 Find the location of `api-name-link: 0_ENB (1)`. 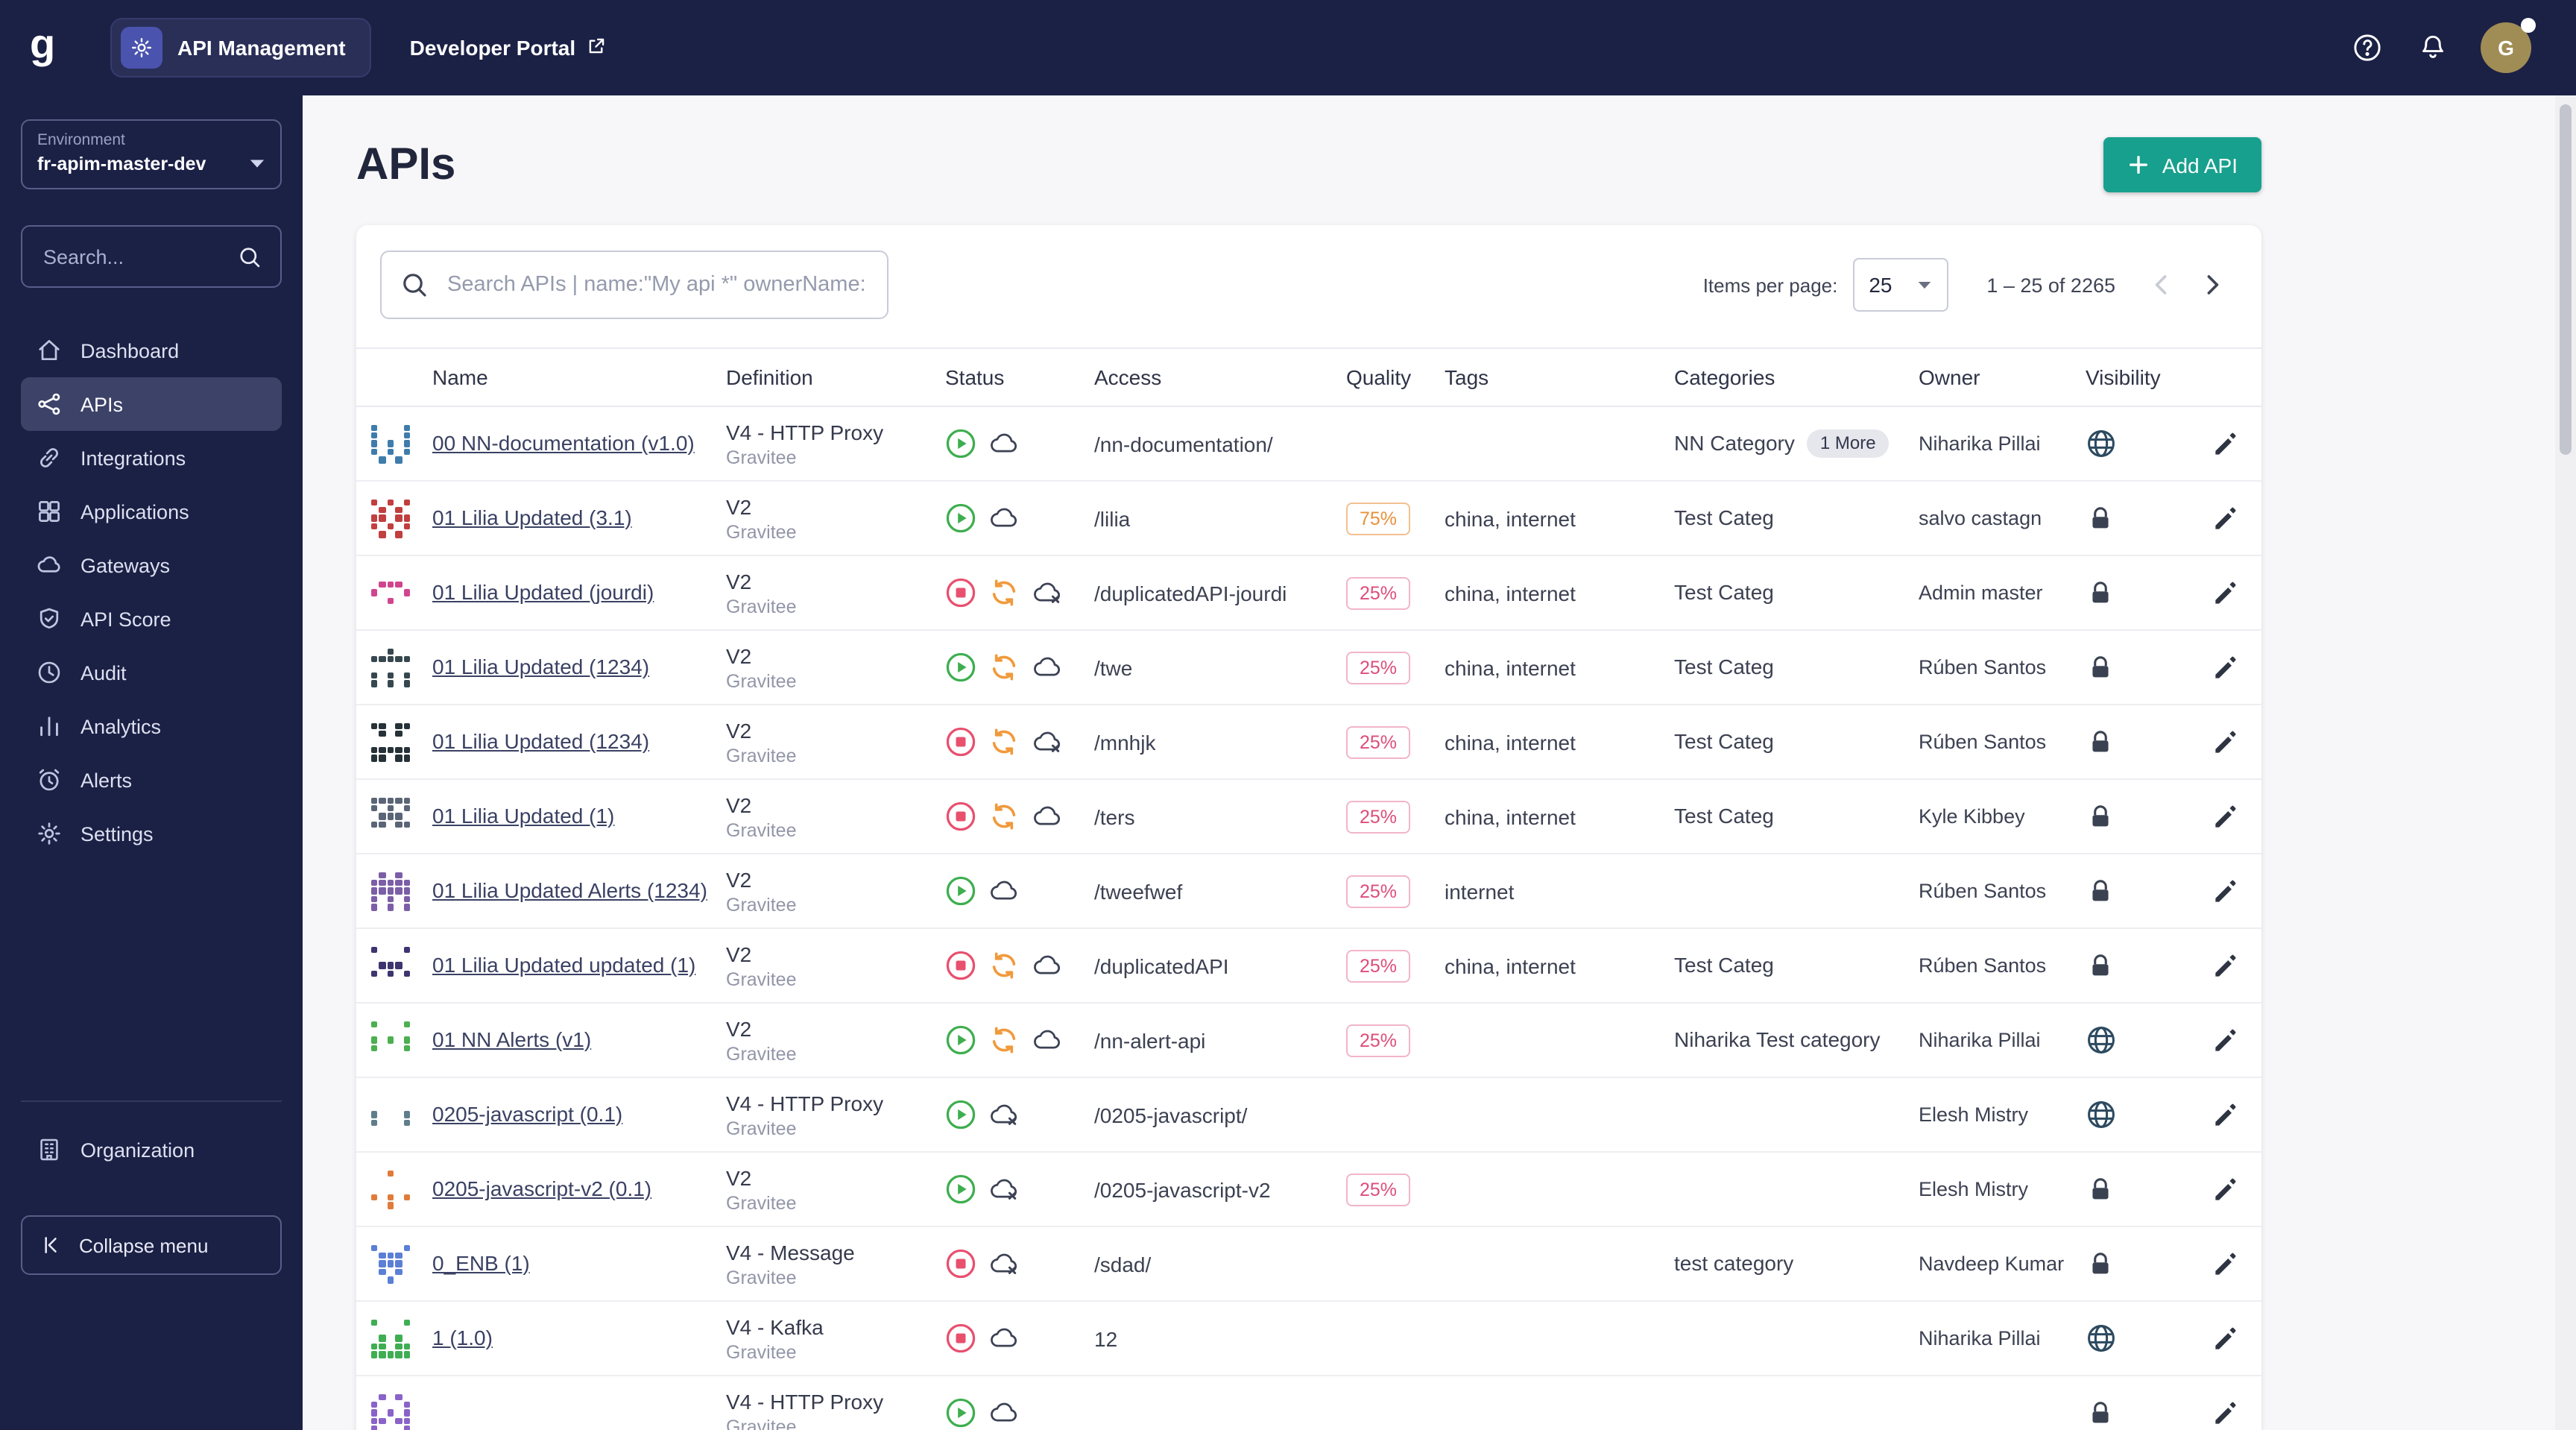

api-name-link: 0_ENB (1) is located at coordinates (487, 1264).